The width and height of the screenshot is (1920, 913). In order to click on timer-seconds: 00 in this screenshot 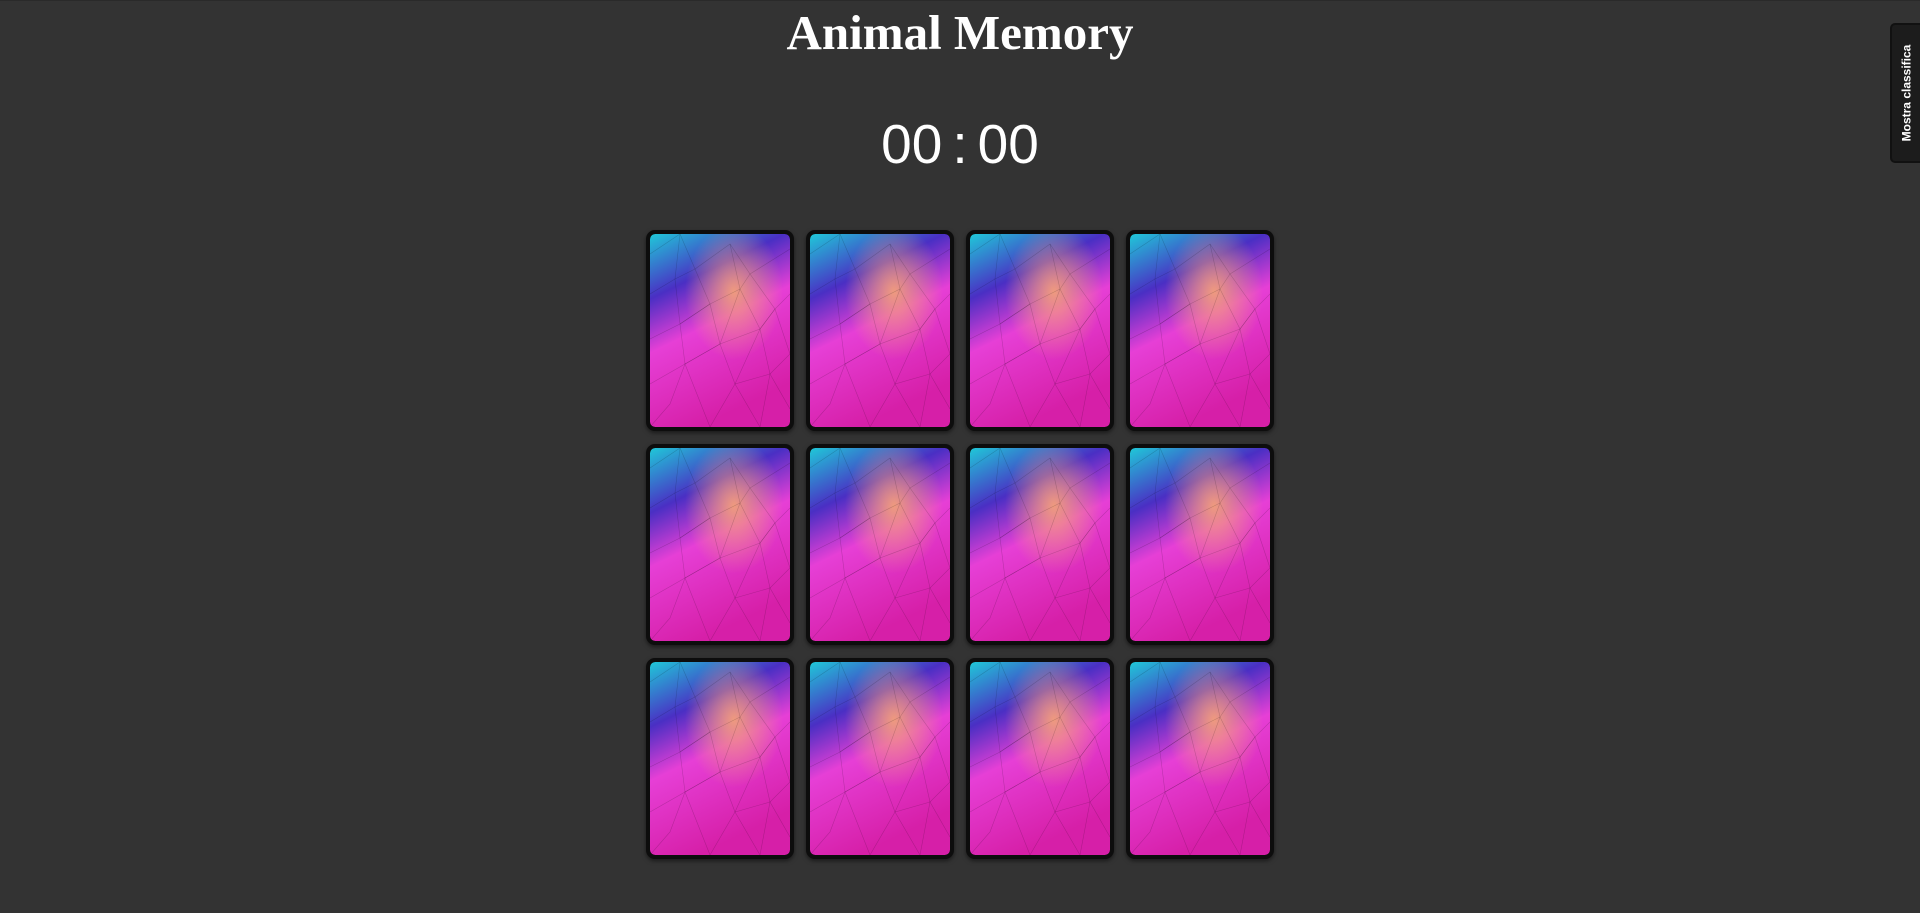, I will do `click(1008, 144)`.